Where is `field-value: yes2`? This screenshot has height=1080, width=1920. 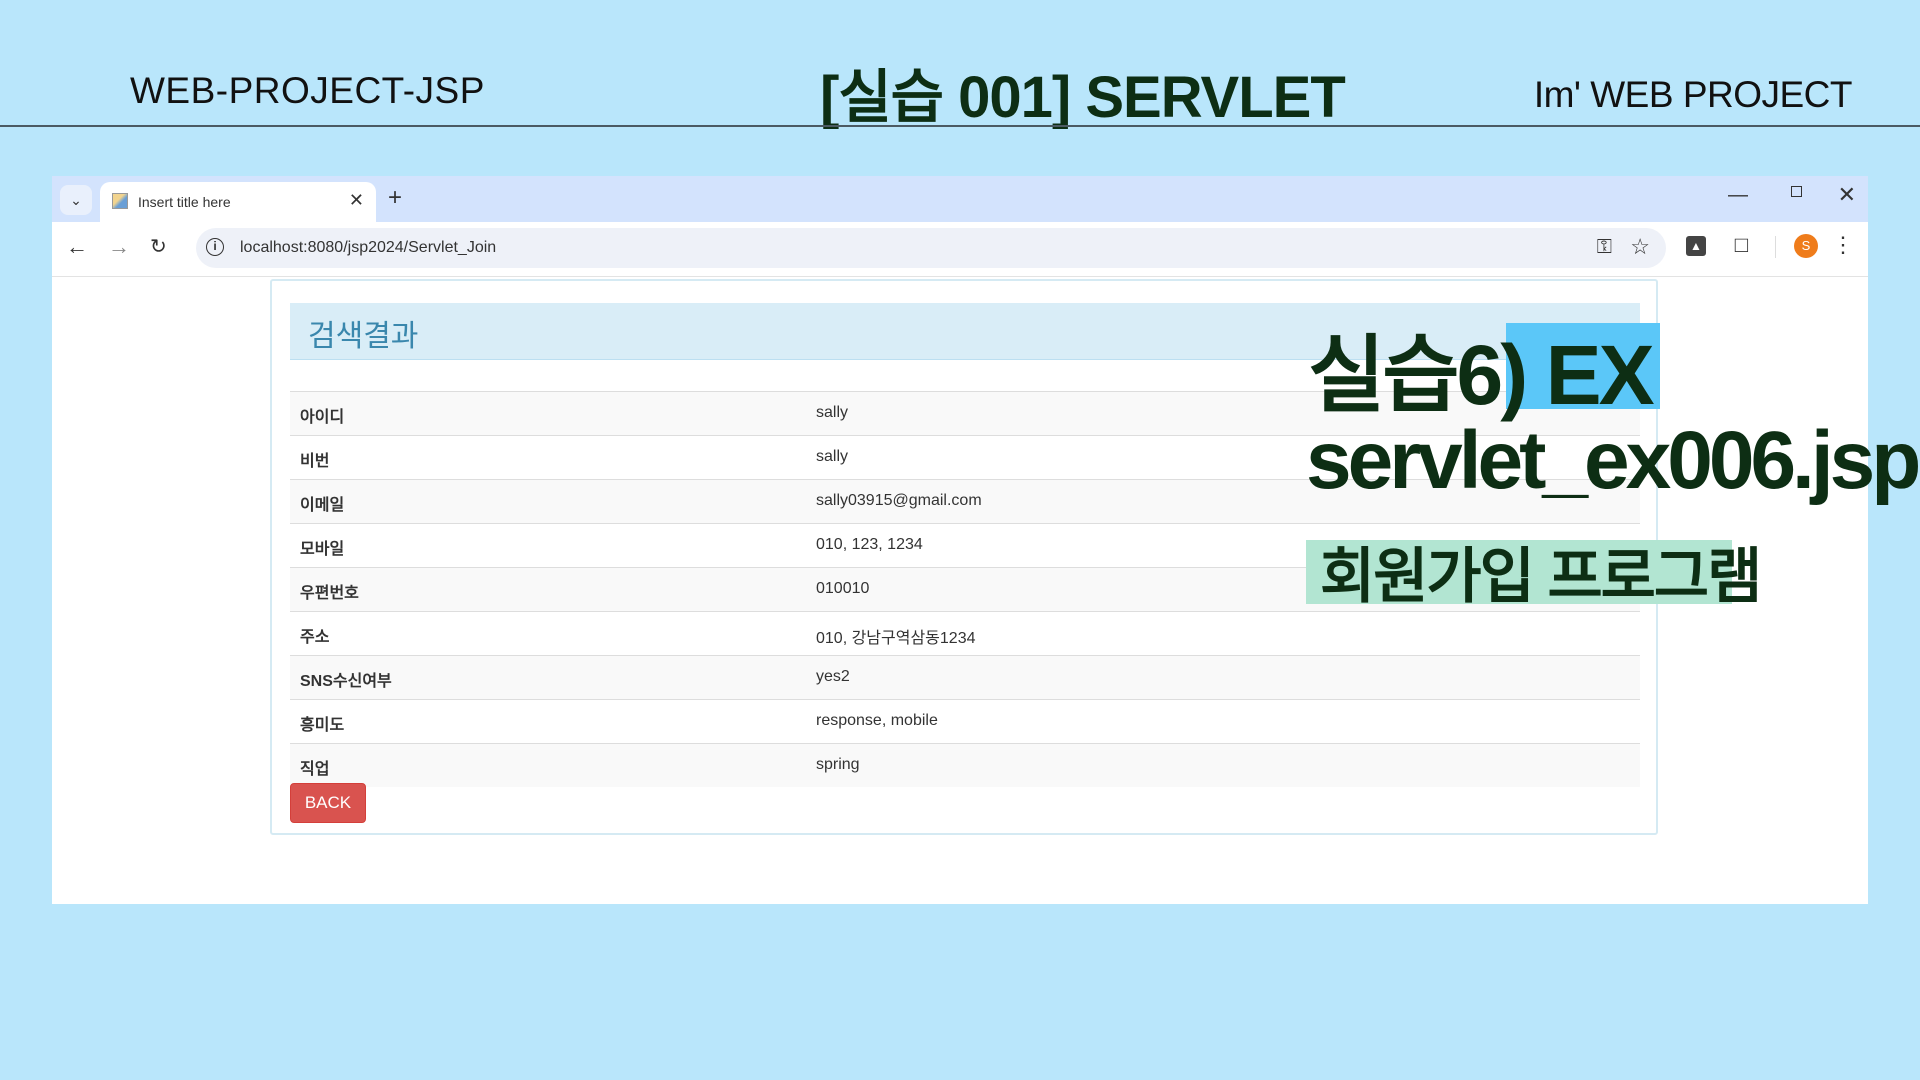 field-value: yes2 is located at coordinates (833, 676).